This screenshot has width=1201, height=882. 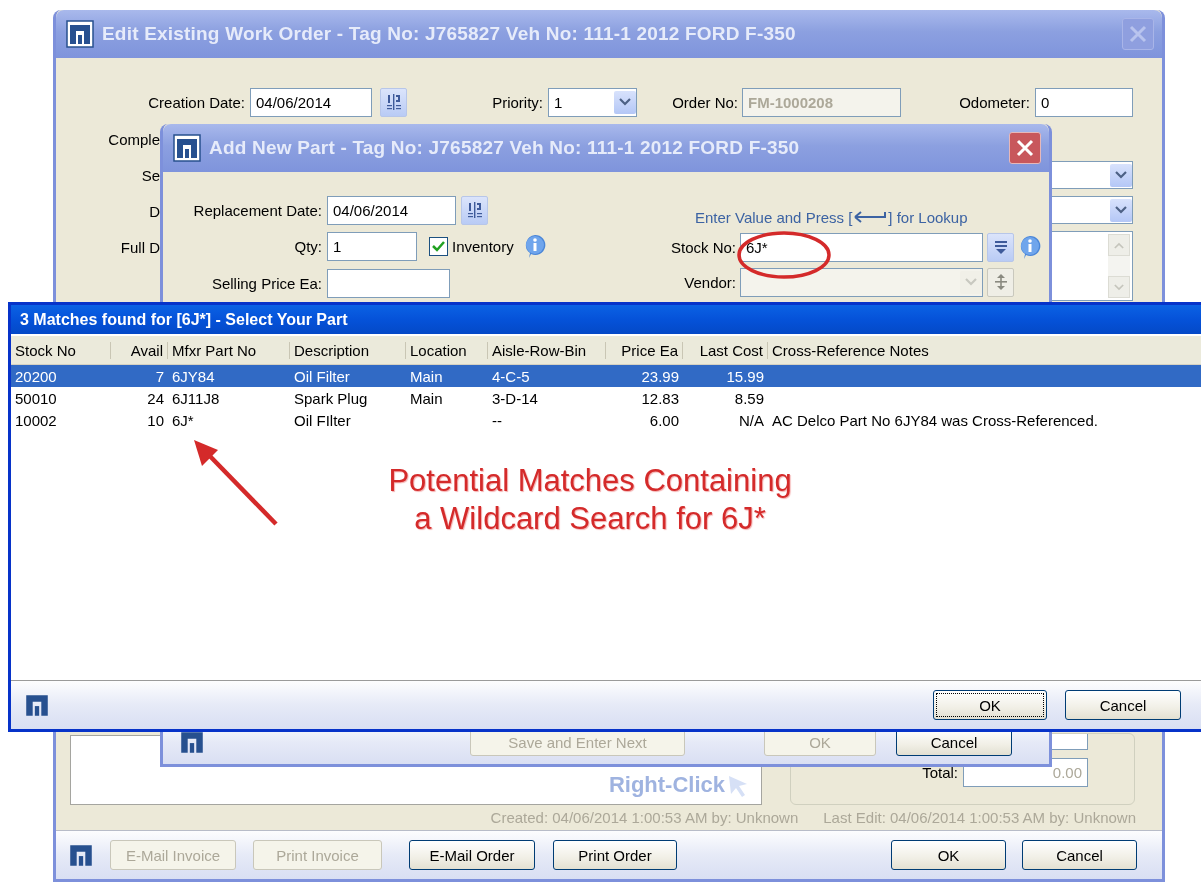 I want to click on checkmark-icon, so click(x=438, y=246).